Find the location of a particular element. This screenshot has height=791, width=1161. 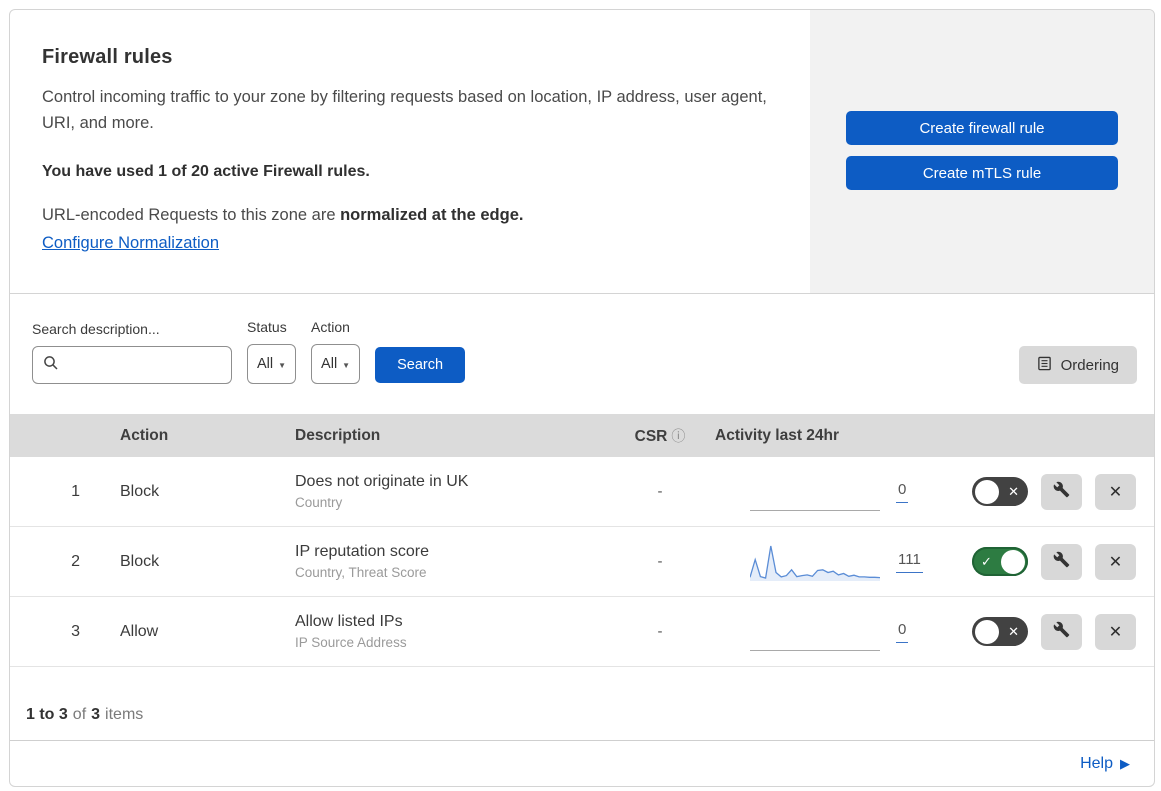

help-label: Help is located at coordinates (1096, 763).